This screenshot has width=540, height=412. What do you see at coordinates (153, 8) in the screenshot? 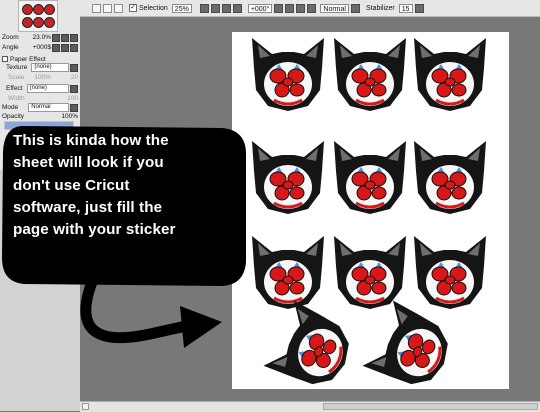
I see `selection-label: Selection` at bounding box center [153, 8].